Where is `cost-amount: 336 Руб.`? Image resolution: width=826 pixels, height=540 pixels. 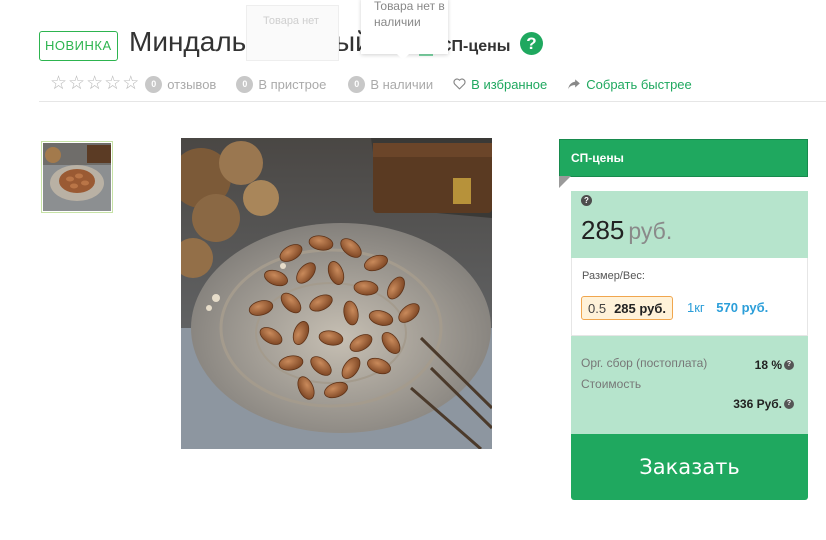 cost-amount: 336 Руб. is located at coordinates (757, 404).